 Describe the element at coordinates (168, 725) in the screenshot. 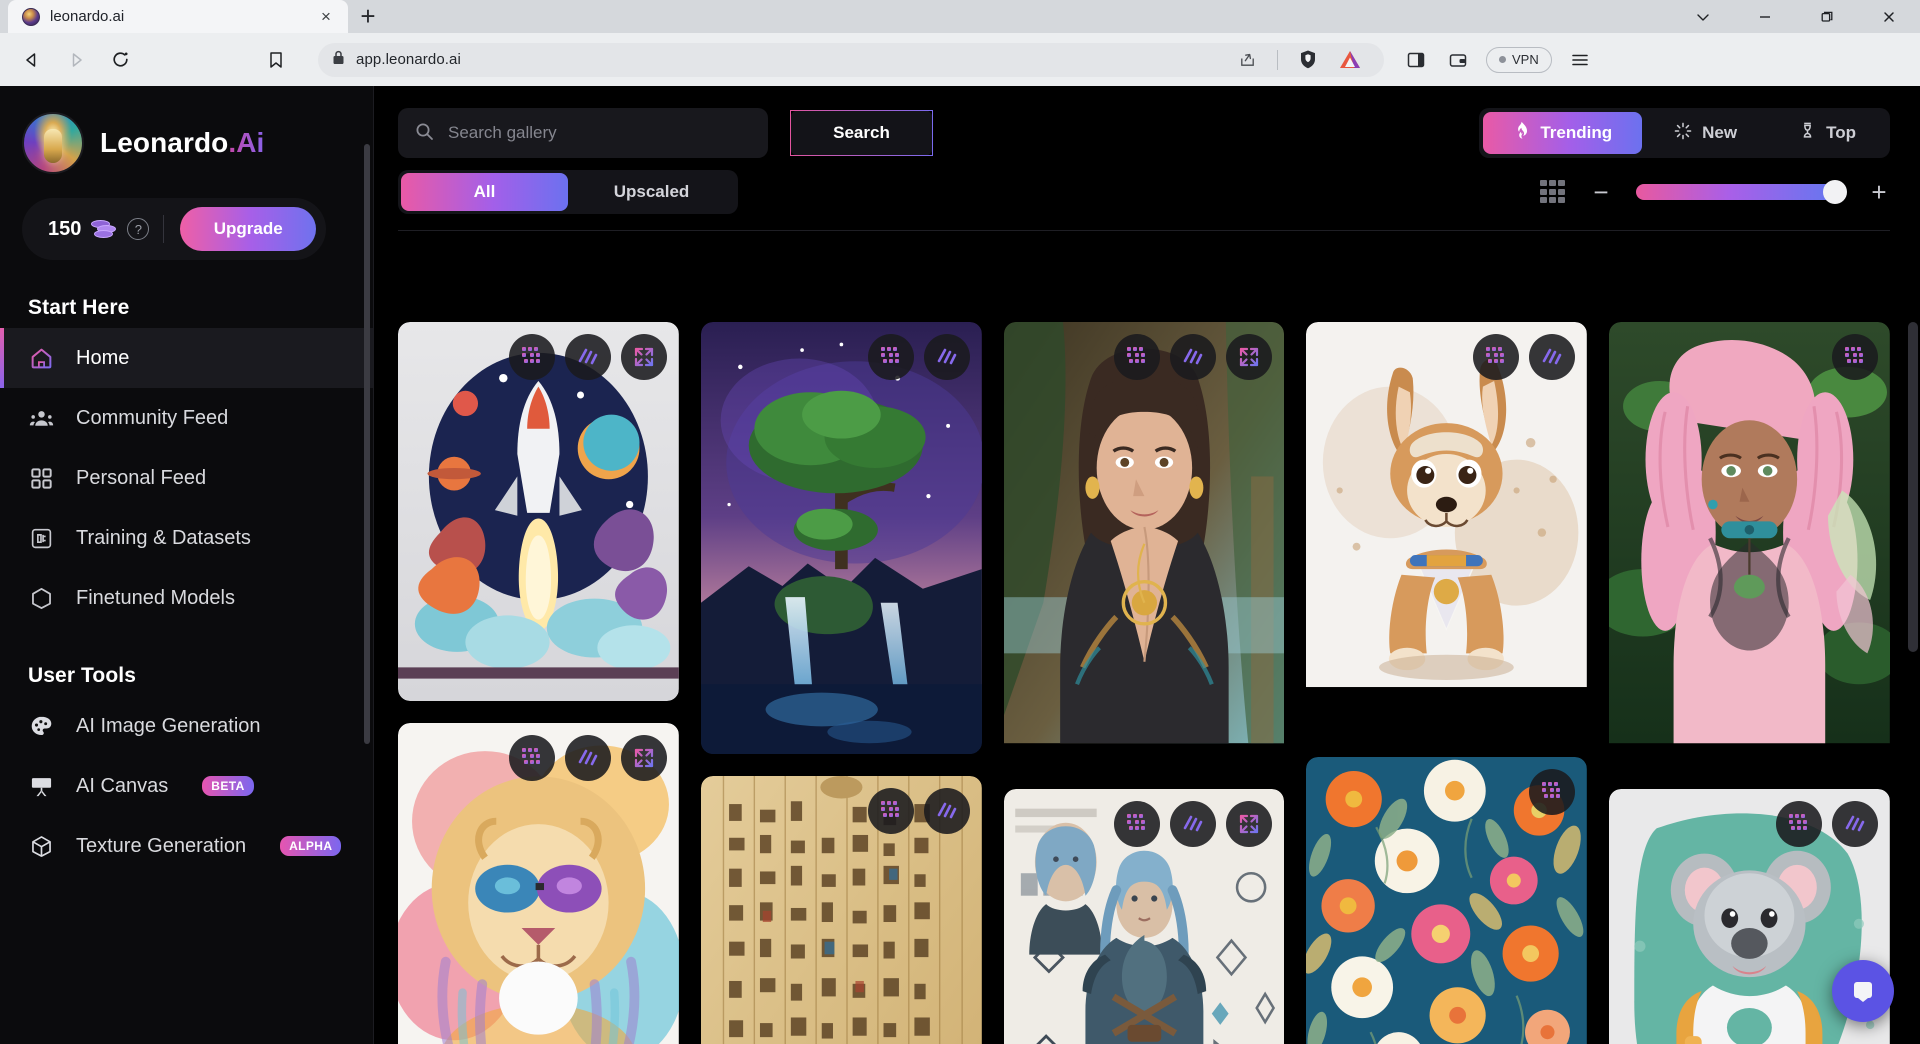

I see `sidebar-item-label: AI Image Generation` at that location.